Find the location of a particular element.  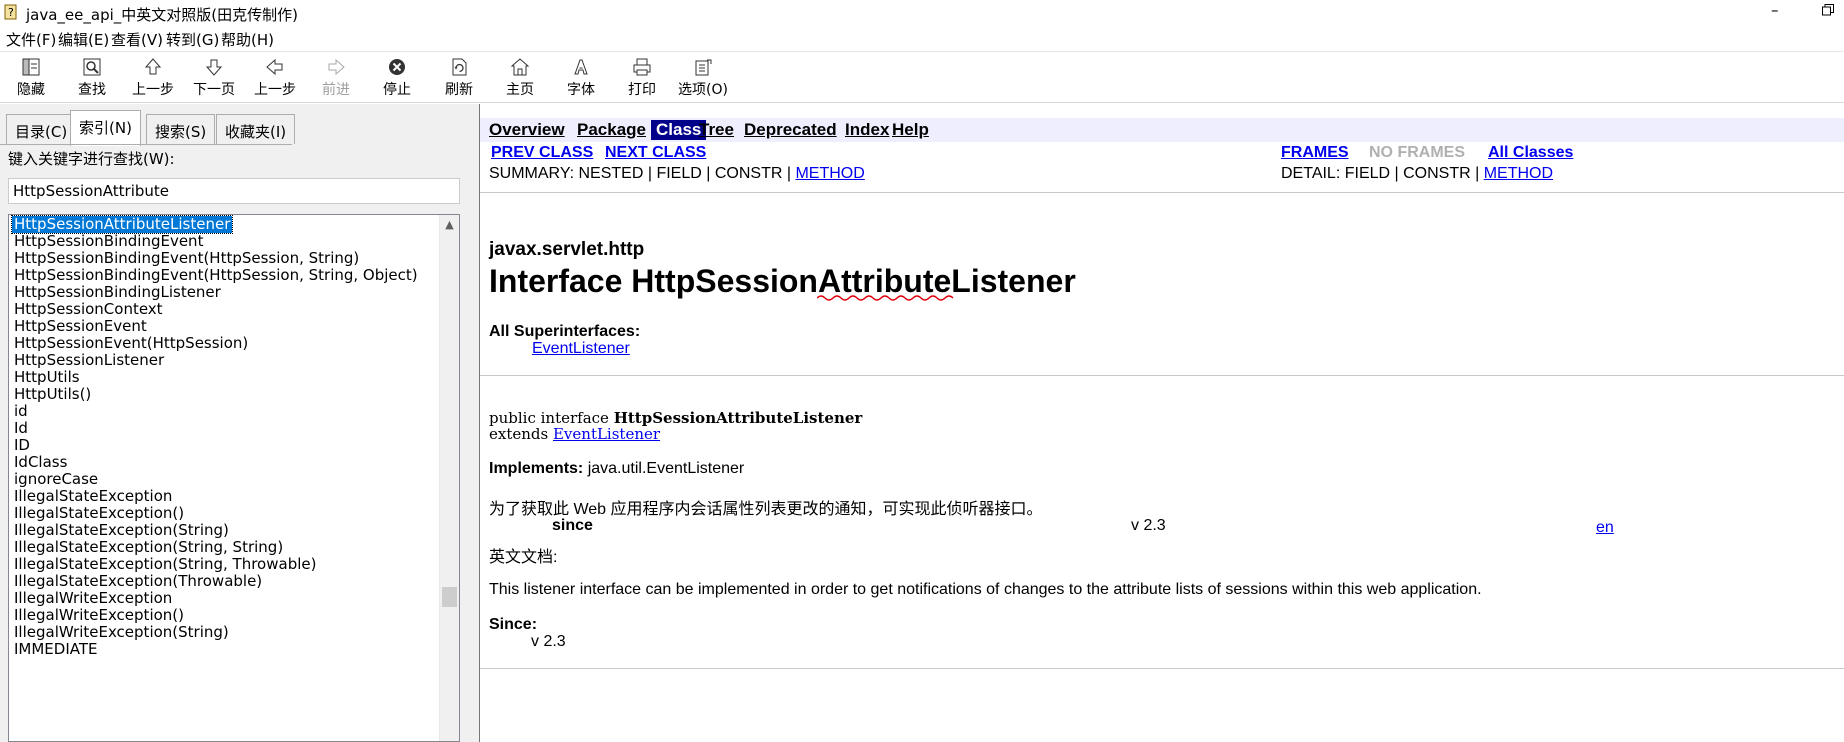

options-button: 选项(O) is located at coordinates (703, 77).